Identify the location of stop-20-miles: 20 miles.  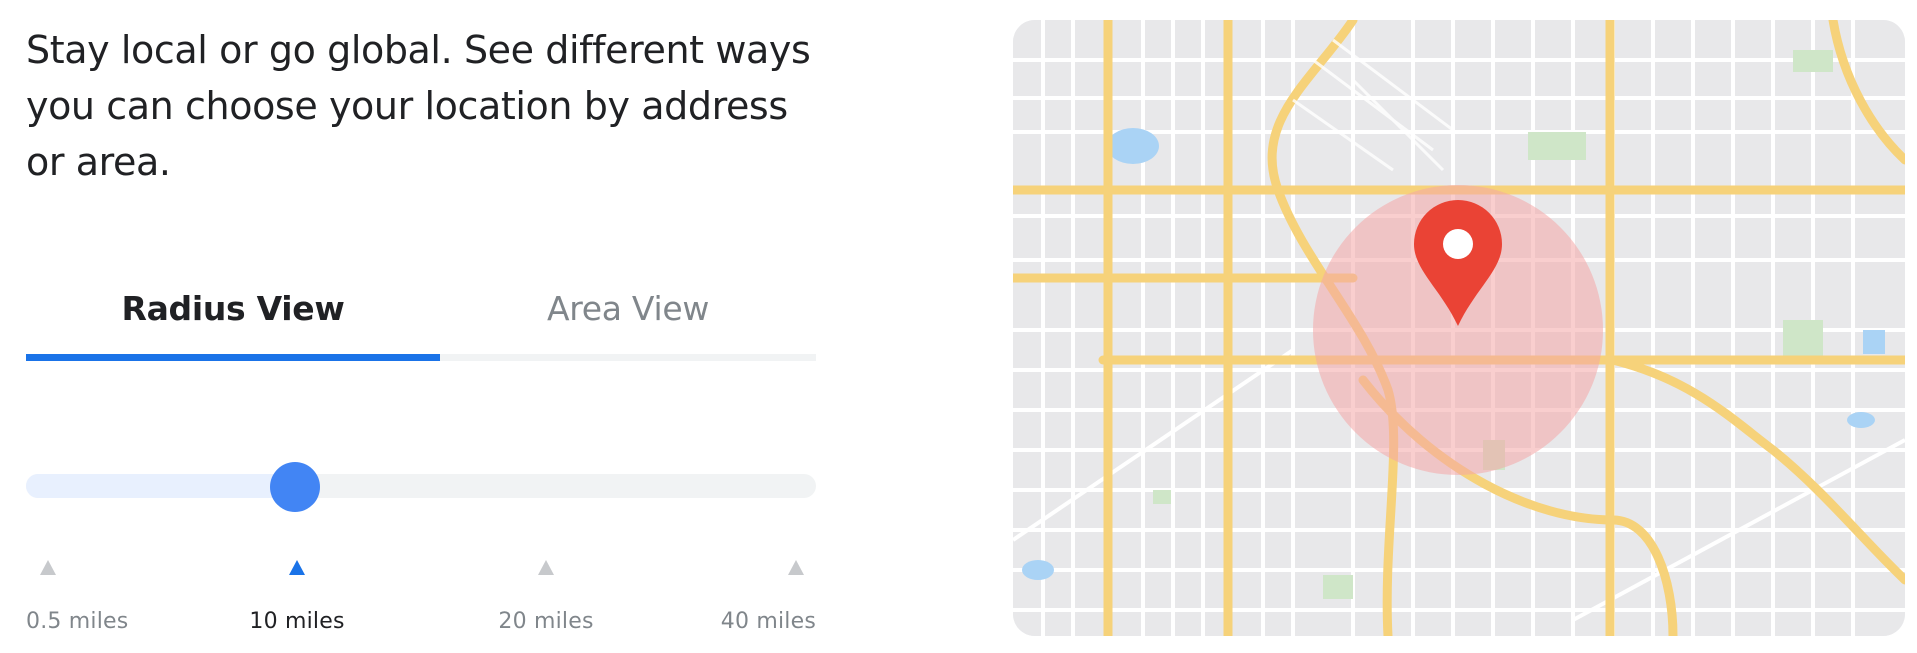
(546, 597).